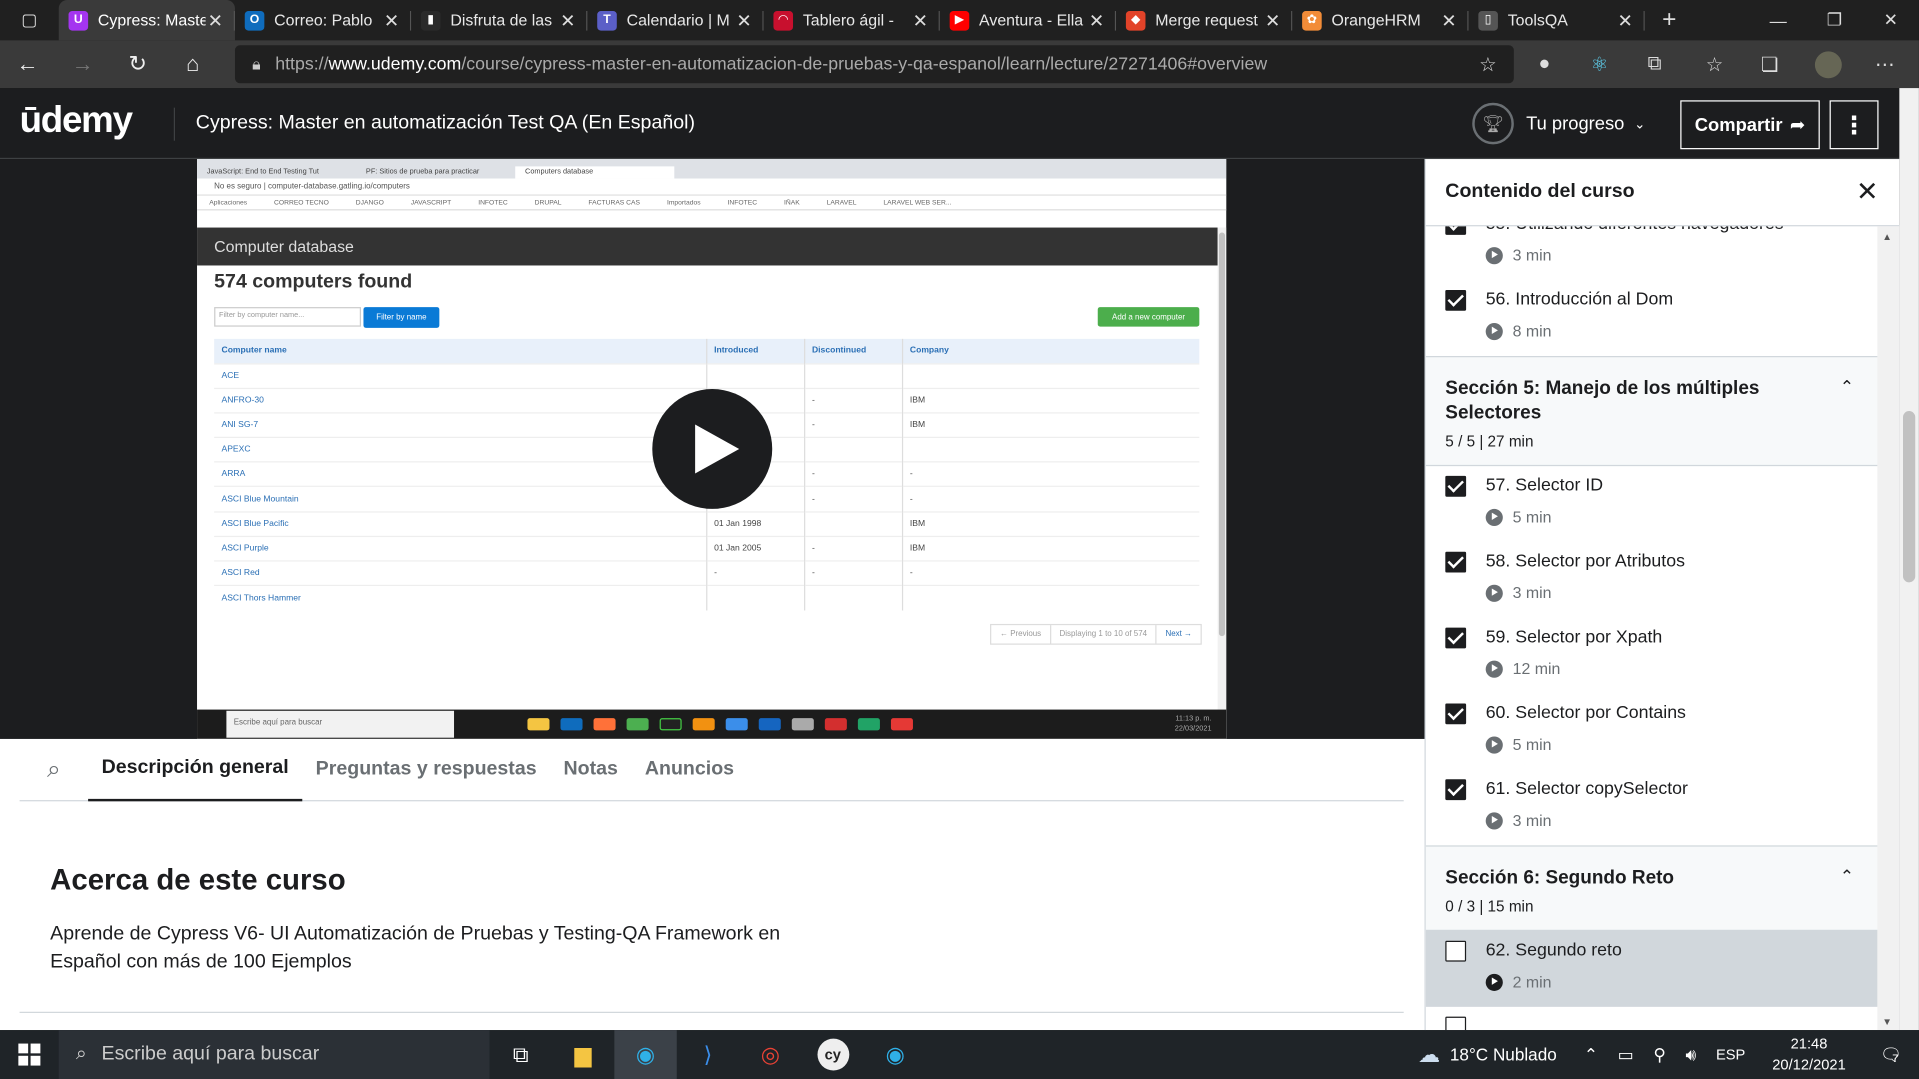  Describe the element at coordinates (499, 20) in the screenshot. I see `browser-tab: ▮ Disfruta de las ✕` at that location.